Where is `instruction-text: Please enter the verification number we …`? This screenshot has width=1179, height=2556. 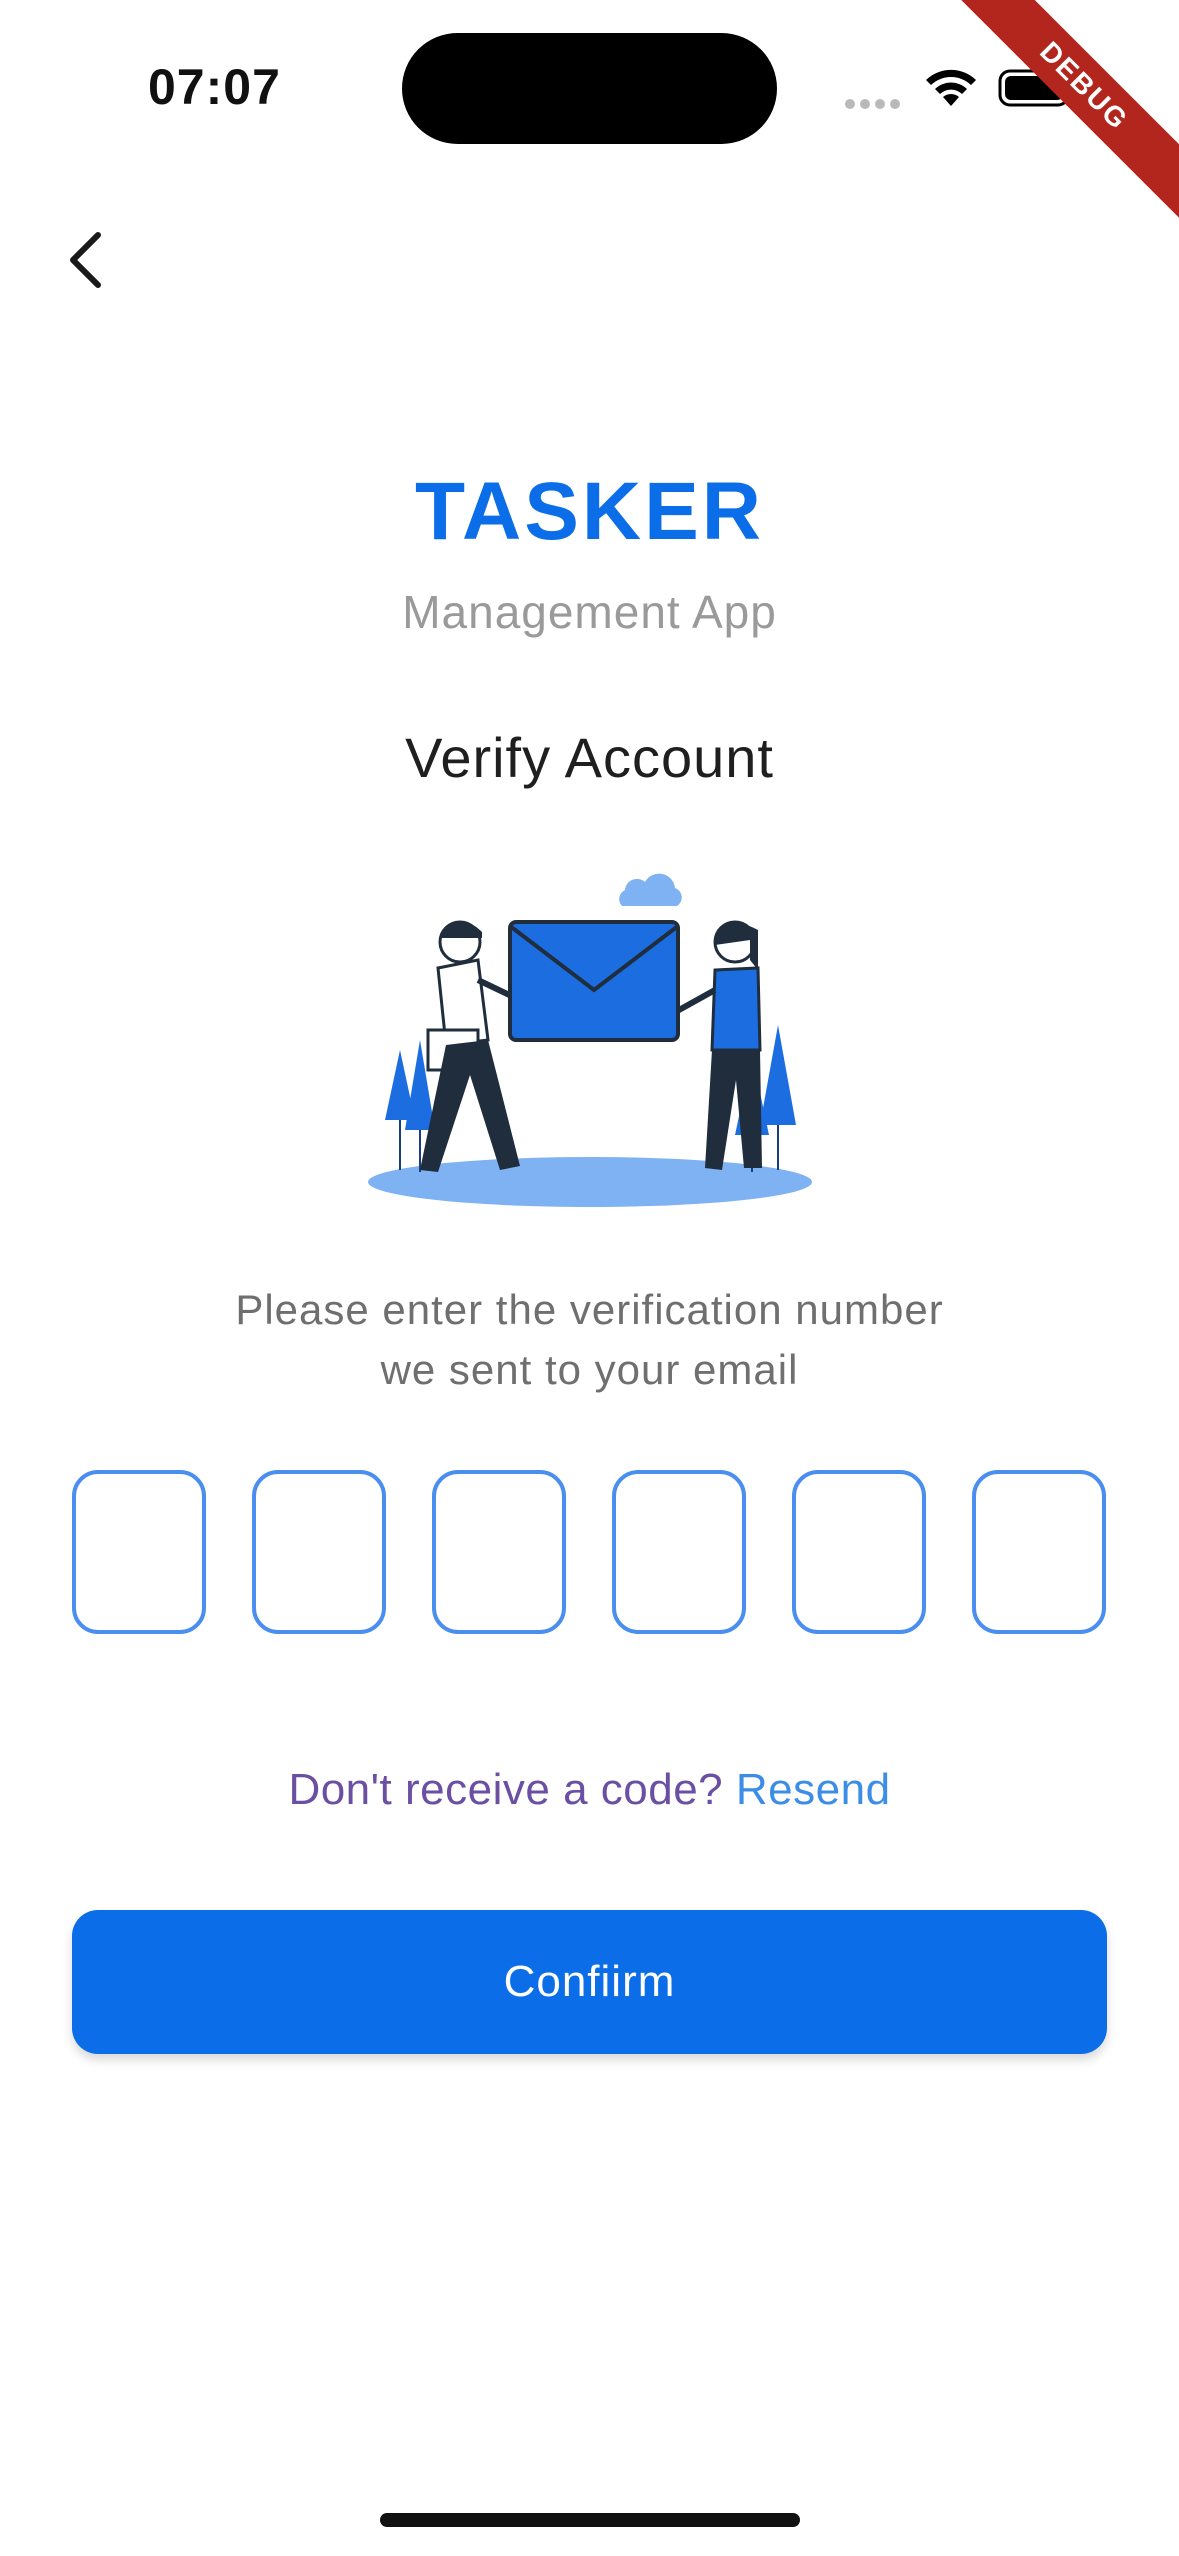
instruction-text: Please enter the verification number we … is located at coordinates (589, 1340).